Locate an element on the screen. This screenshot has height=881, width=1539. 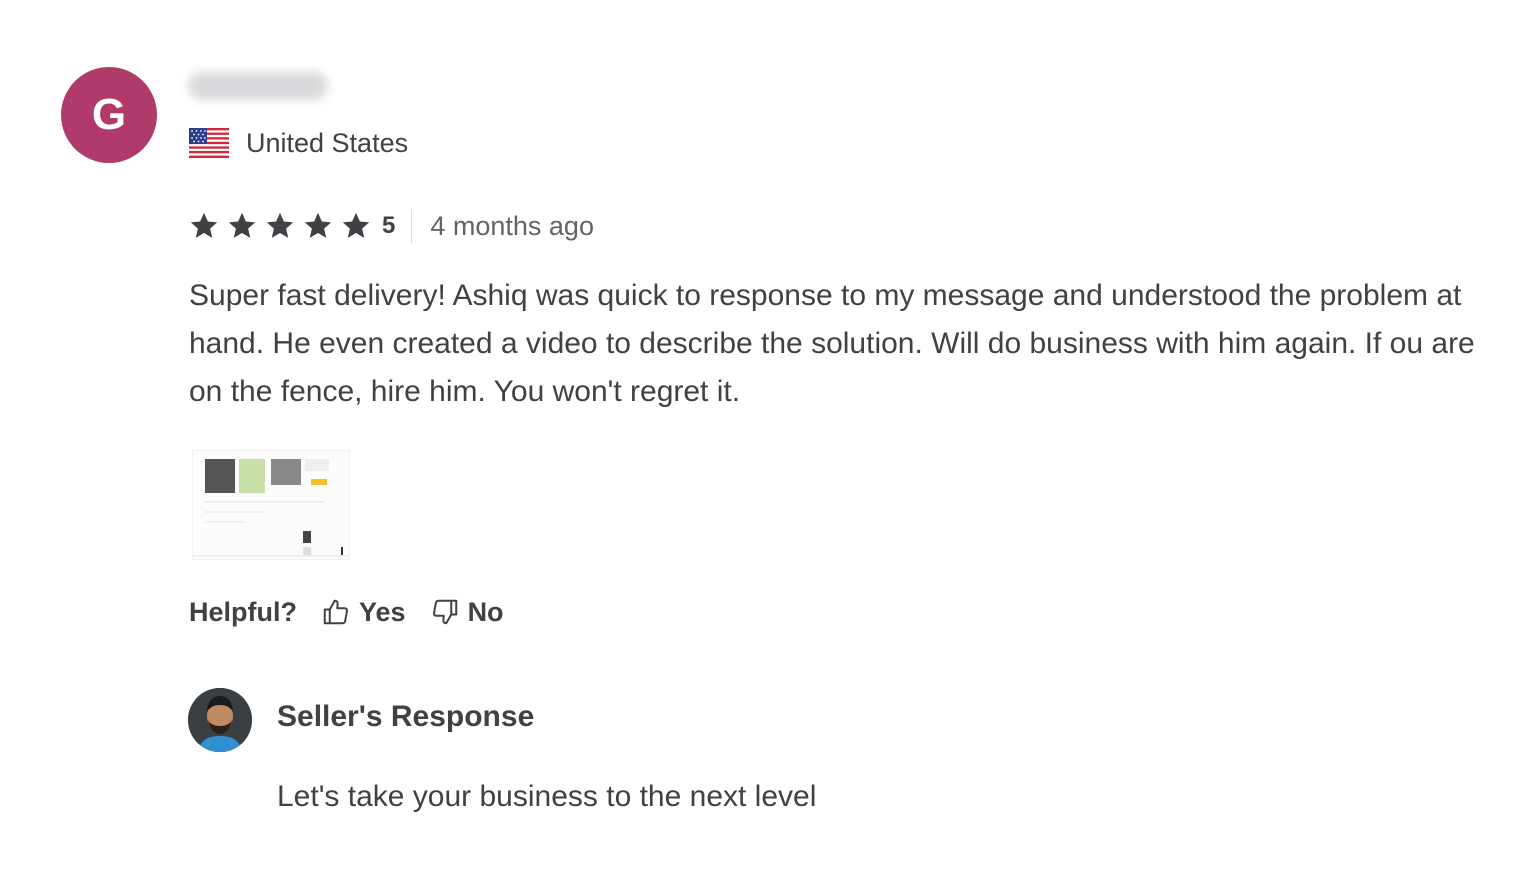
seller-response-title: Seller's Response is located at coordinates (406, 716).